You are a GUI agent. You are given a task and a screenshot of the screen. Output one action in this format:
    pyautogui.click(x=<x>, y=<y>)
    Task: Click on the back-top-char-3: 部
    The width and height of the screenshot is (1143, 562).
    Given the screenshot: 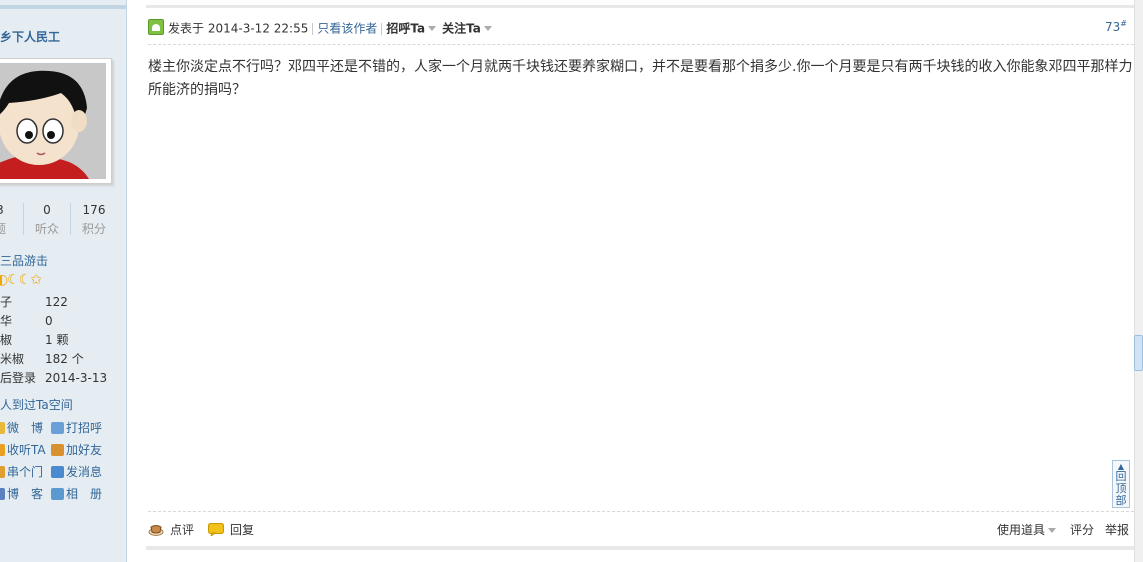 What is the action you would take?
    pyautogui.click(x=1121, y=500)
    